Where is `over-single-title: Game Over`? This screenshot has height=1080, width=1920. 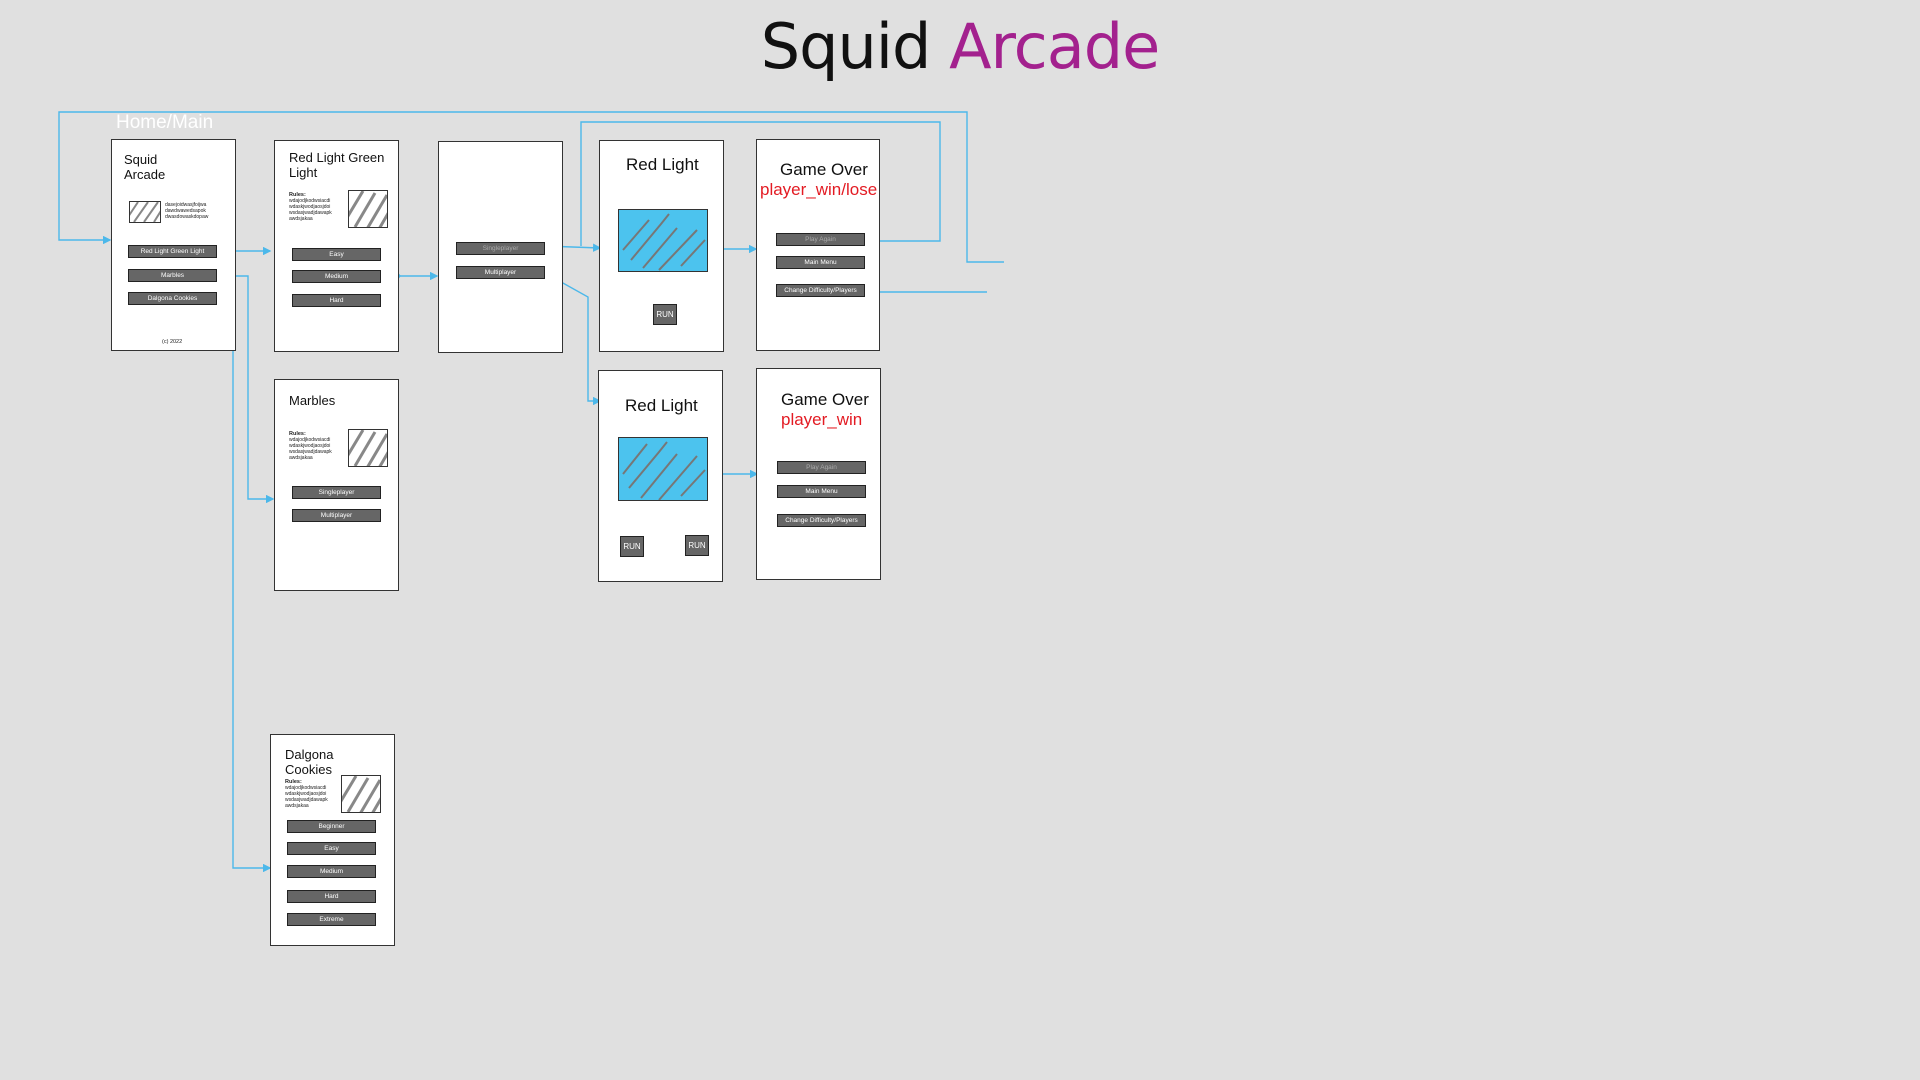
over-single-title: Game Over is located at coordinates (824, 169).